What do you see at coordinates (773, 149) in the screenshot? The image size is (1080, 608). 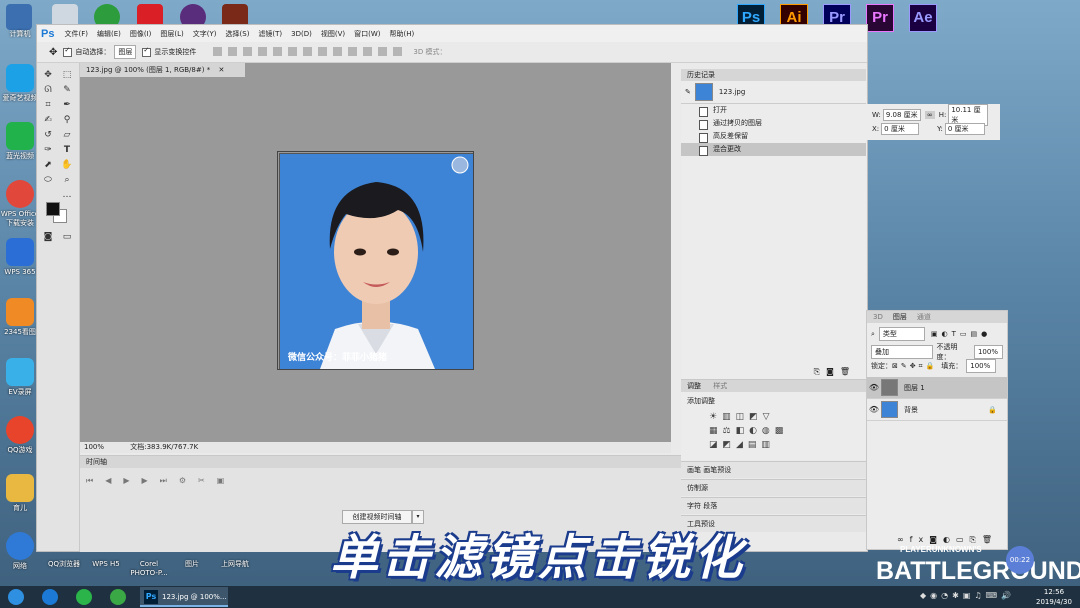 I see `history-item: 混合更改` at bounding box center [773, 149].